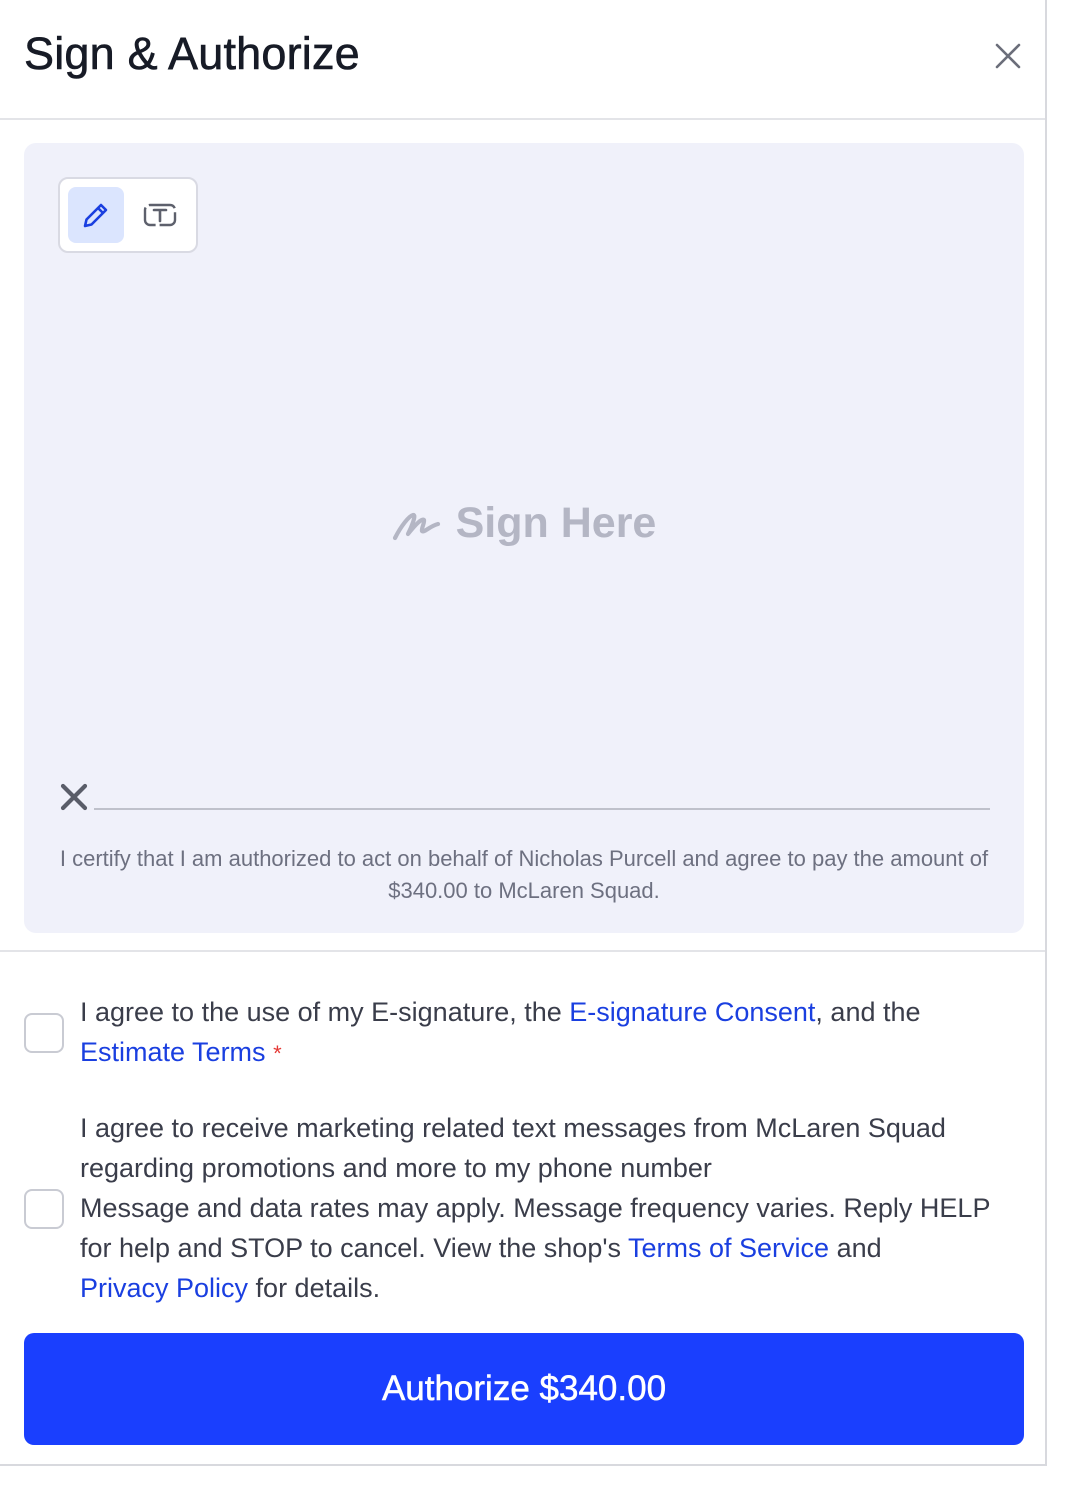  Describe the element at coordinates (556, 523) in the screenshot. I see `sign-here-text: Sign Here` at that location.